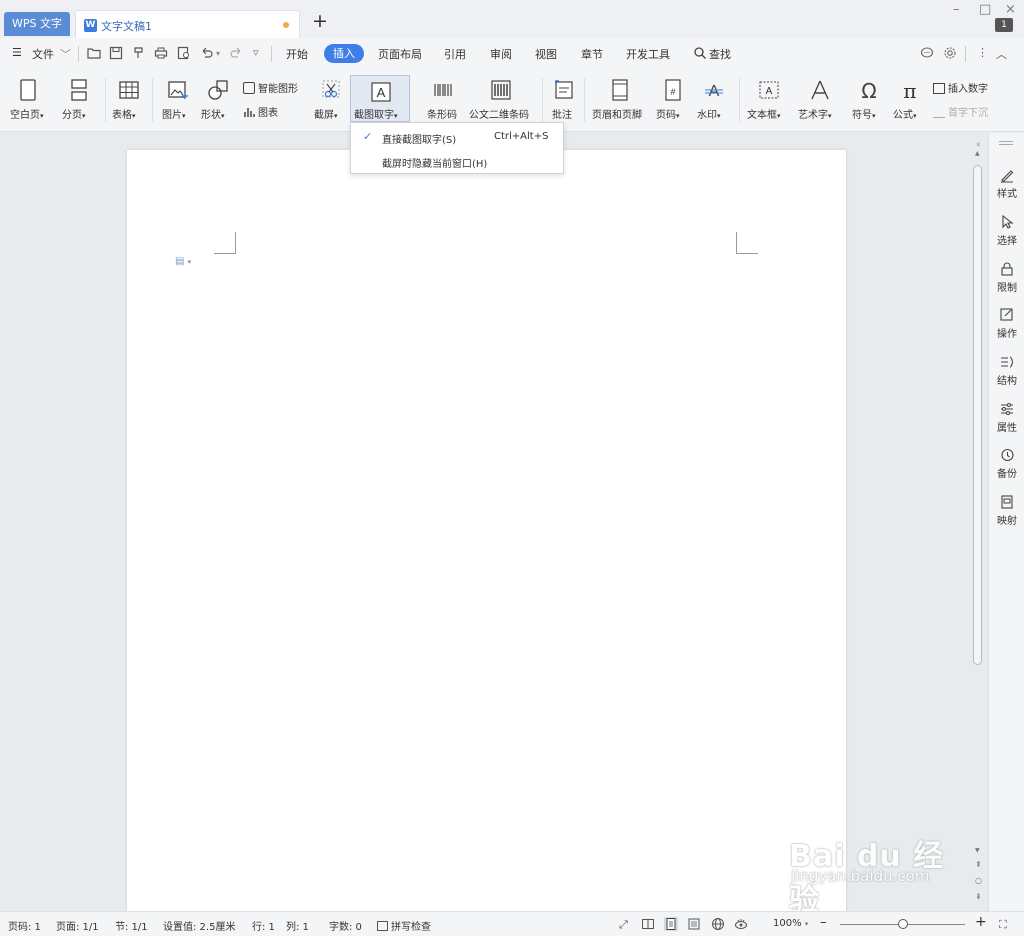  I want to click on status-section: 节: 1/1, so click(131, 925).